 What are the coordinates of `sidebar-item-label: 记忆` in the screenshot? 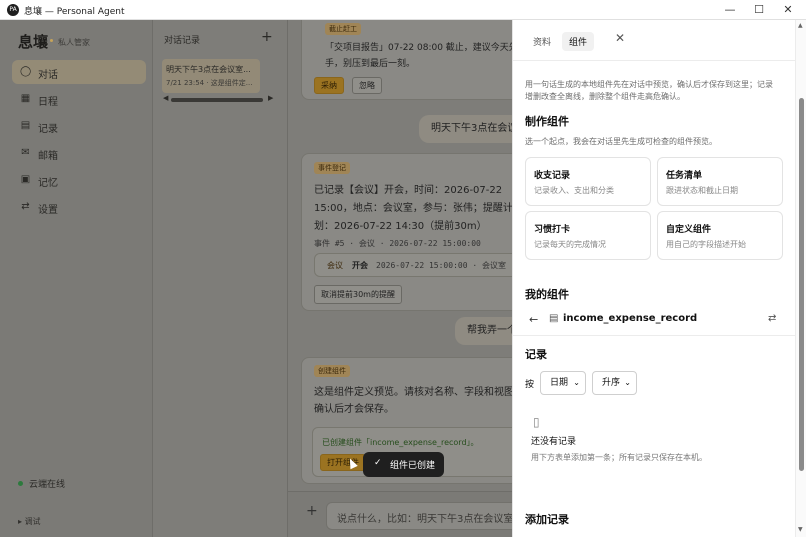 It's located at (48, 183).